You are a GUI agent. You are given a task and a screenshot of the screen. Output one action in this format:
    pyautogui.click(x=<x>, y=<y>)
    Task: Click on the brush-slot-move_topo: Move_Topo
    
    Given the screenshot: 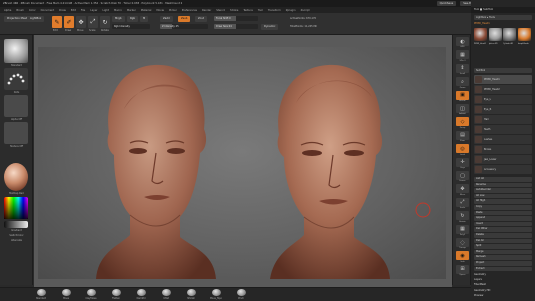 What is the action you would take?
    pyautogui.click(x=216, y=295)
    